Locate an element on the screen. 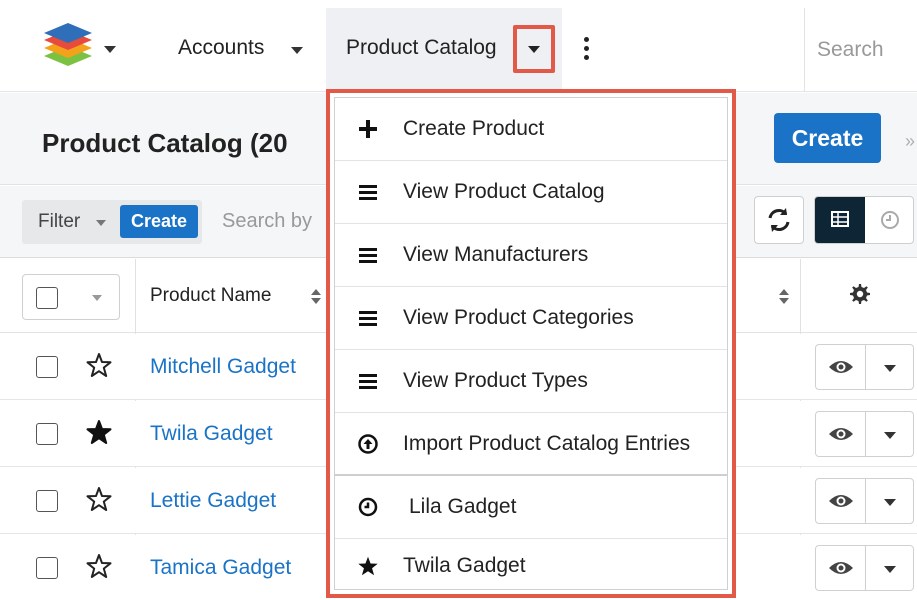 The image size is (917, 600). product-catalog-menu-toggle is located at coordinates (534, 49).